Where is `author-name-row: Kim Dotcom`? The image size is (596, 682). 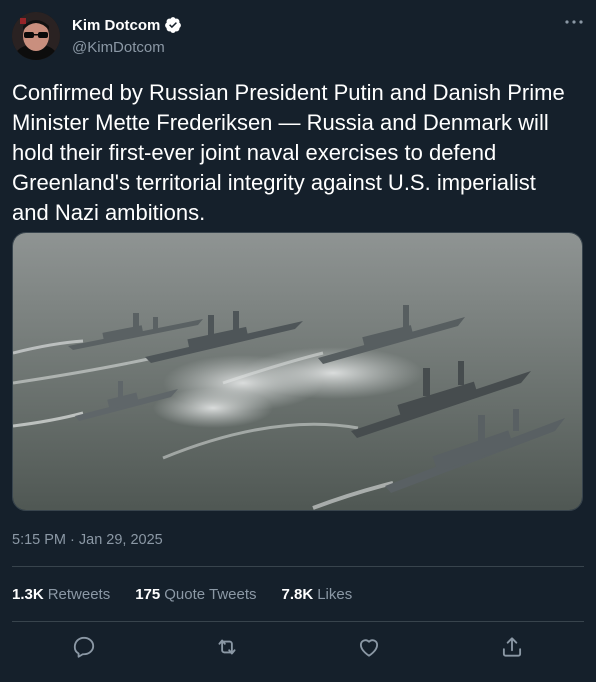 author-name-row: Kim Dotcom is located at coordinates (127, 25).